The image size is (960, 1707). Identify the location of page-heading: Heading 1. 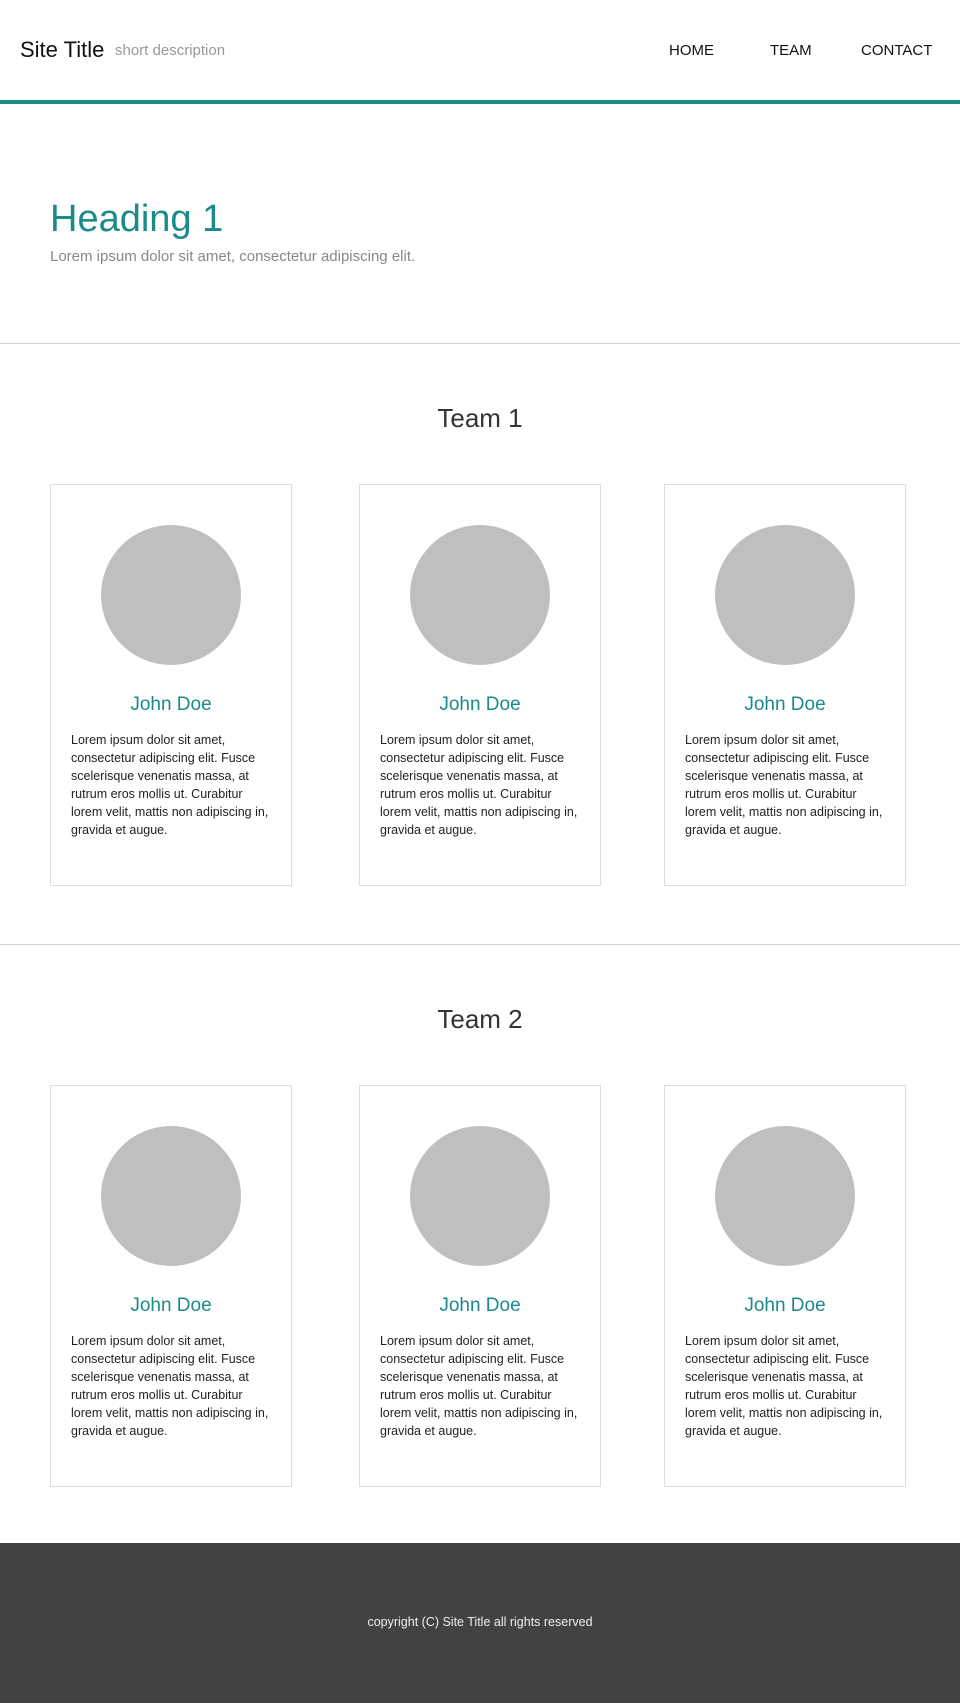
(137, 219).